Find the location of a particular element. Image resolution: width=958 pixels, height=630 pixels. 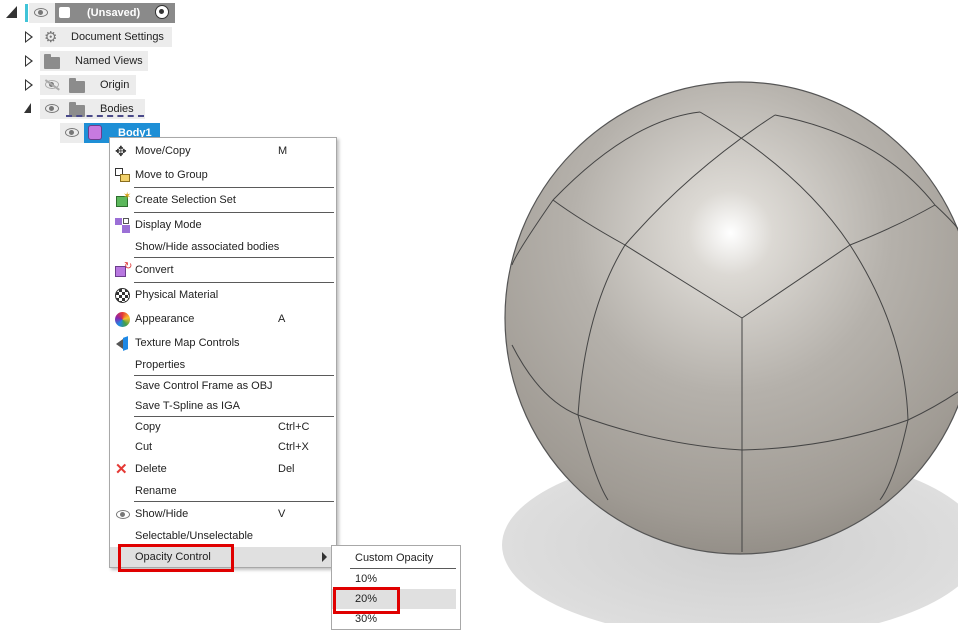

menu-item-convert: ↻ Convert is located at coordinates (223, 270).